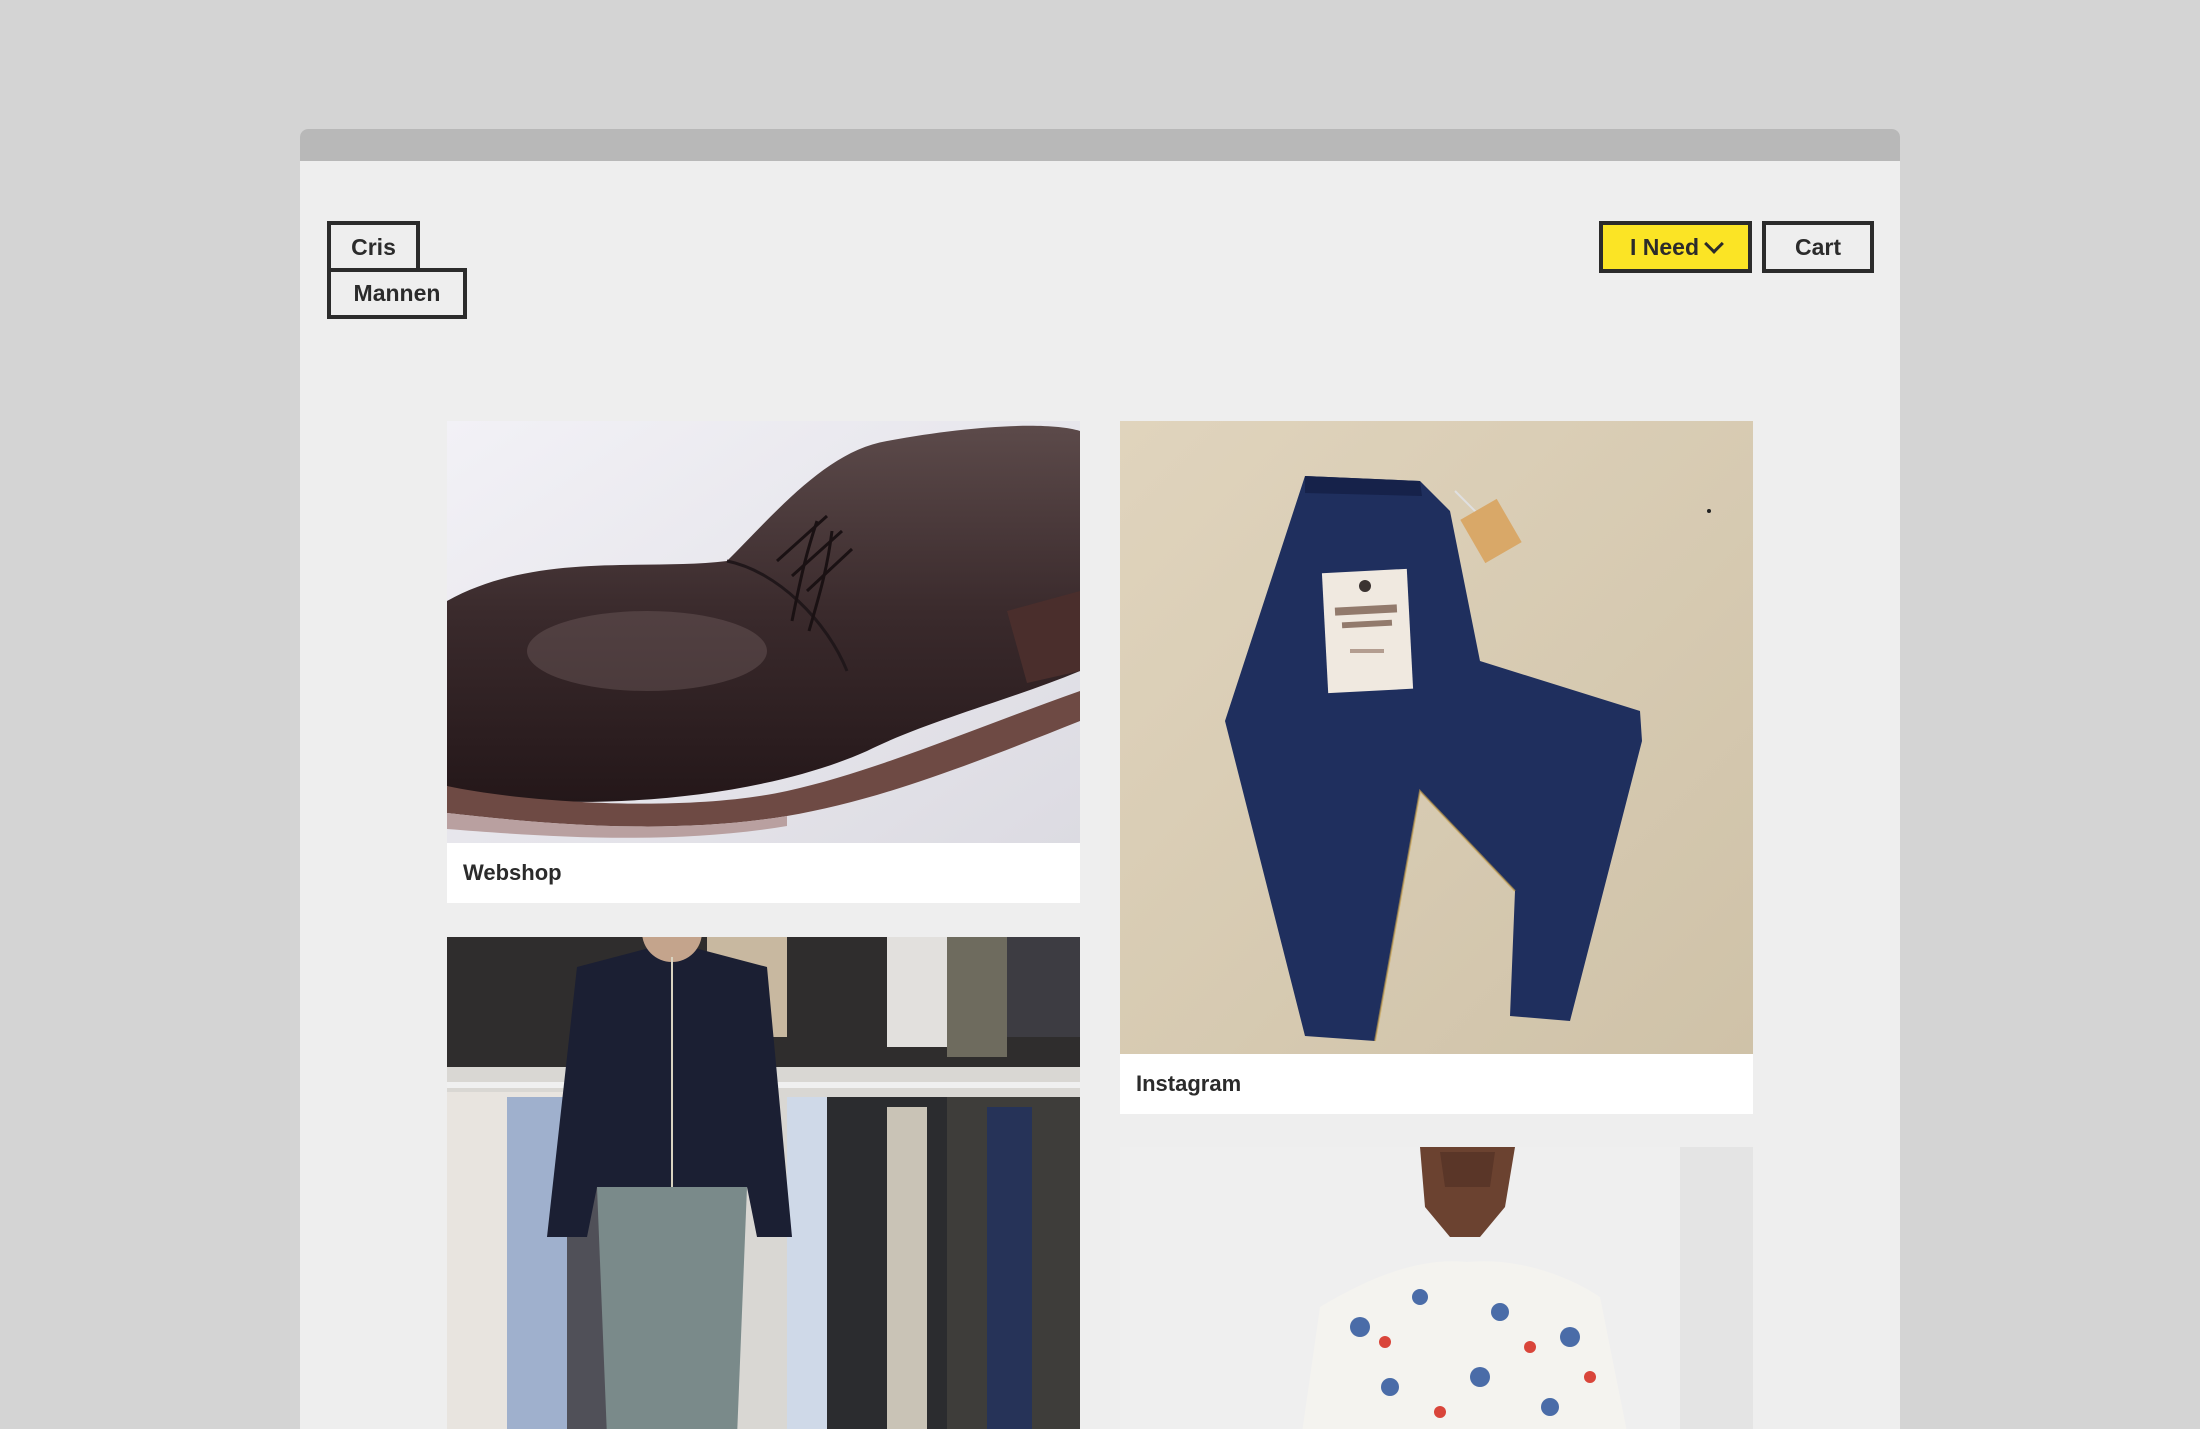 The width and height of the screenshot is (2200, 1429). Describe the element at coordinates (763, 632) in the screenshot. I see `leather-derby-shoe-photo` at that location.